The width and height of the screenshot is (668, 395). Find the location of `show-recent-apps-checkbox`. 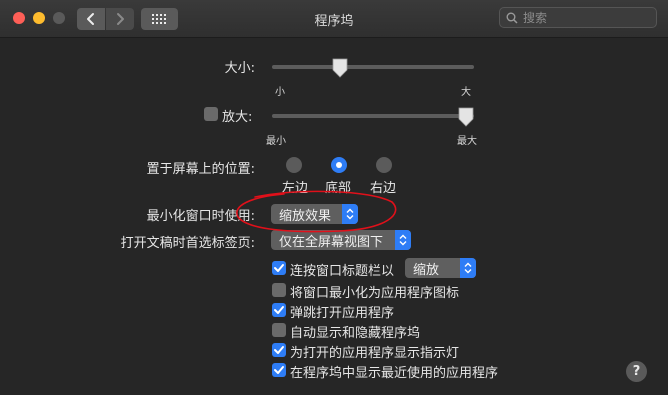

show-recent-apps-checkbox is located at coordinates (279, 370).